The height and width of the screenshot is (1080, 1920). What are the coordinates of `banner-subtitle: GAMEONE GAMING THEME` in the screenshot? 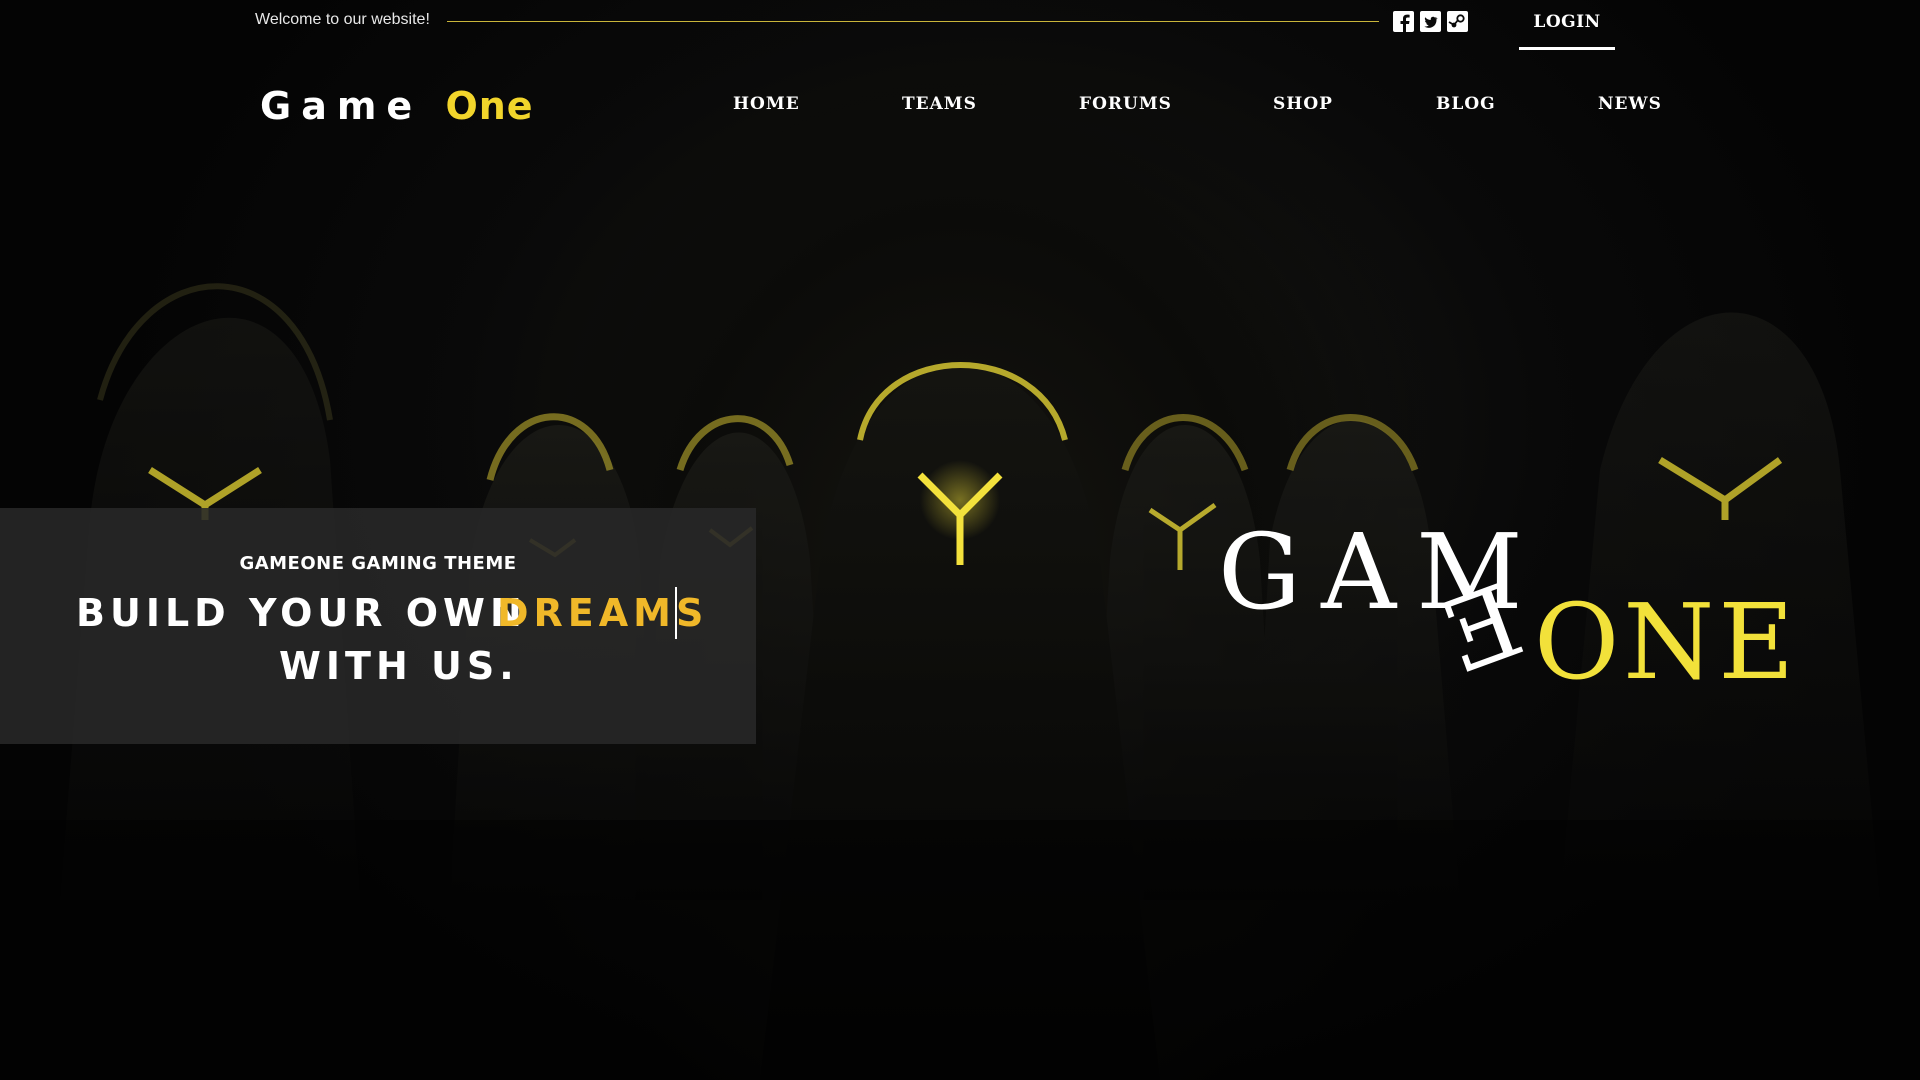 It's located at (378, 563).